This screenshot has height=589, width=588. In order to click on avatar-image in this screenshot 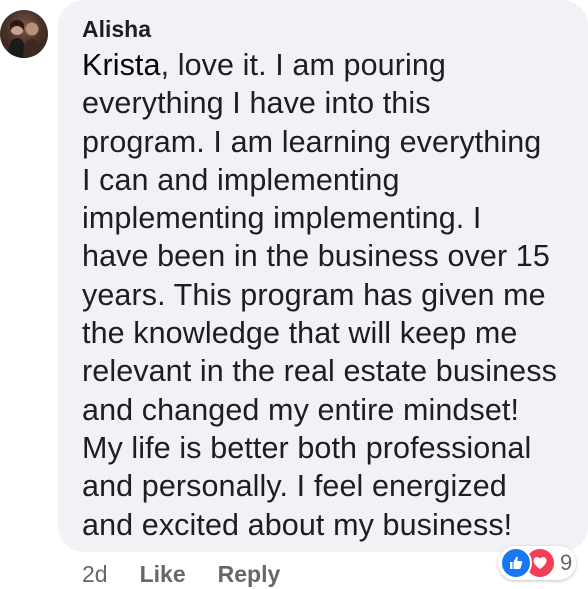, I will do `click(24, 39)`.